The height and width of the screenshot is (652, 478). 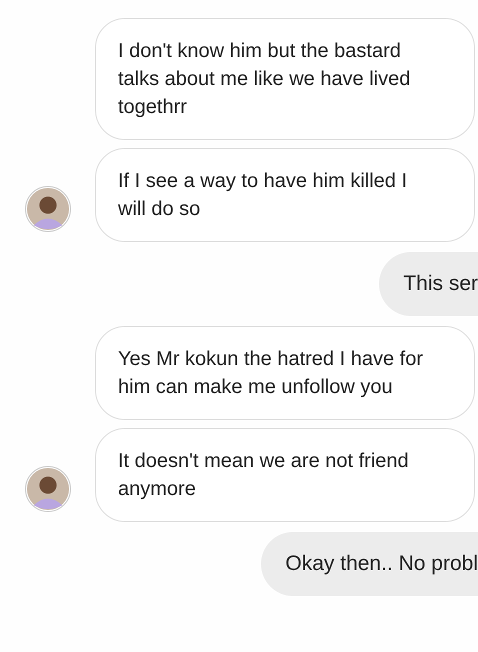 What do you see at coordinates (428, 284) in the screenshot?
I see `message-bubble: This ser` at bounding box center [428, 284].